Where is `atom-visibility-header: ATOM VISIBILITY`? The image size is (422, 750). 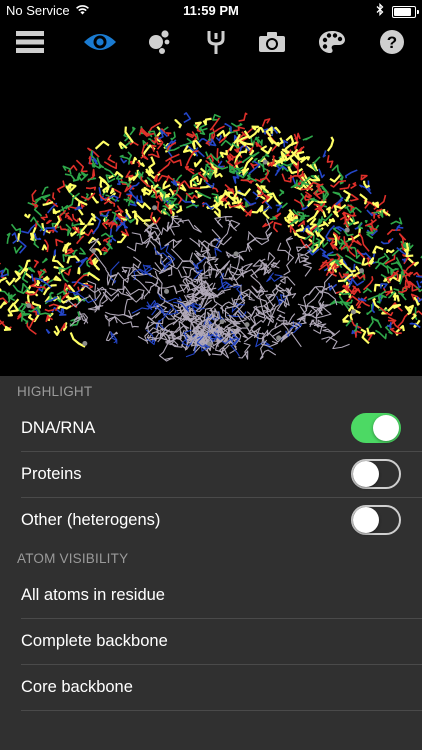 atom-visibility-header: ATOM VISIBILITY is located at coordinates (73, 558).